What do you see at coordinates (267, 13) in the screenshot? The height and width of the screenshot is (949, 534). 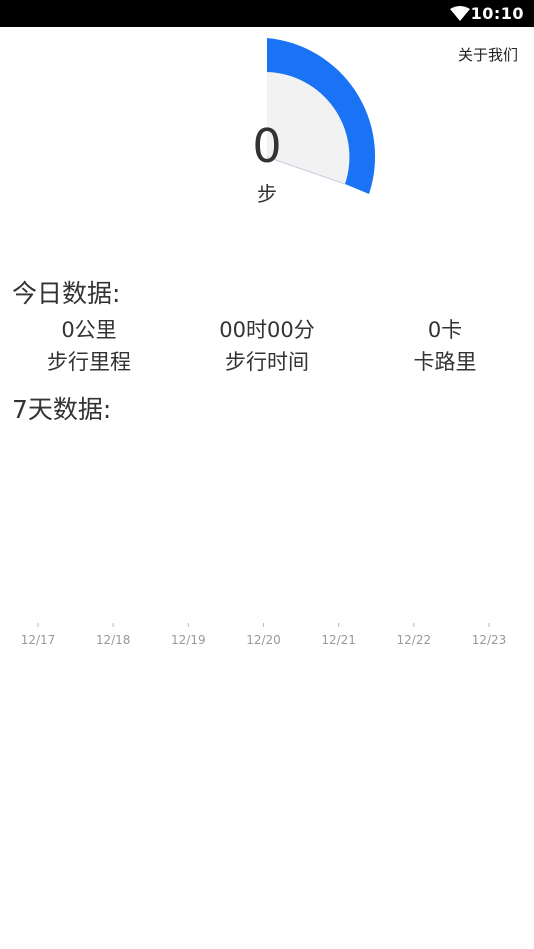 I see `status-bar: 10:10` at bounding box center [267, 13].